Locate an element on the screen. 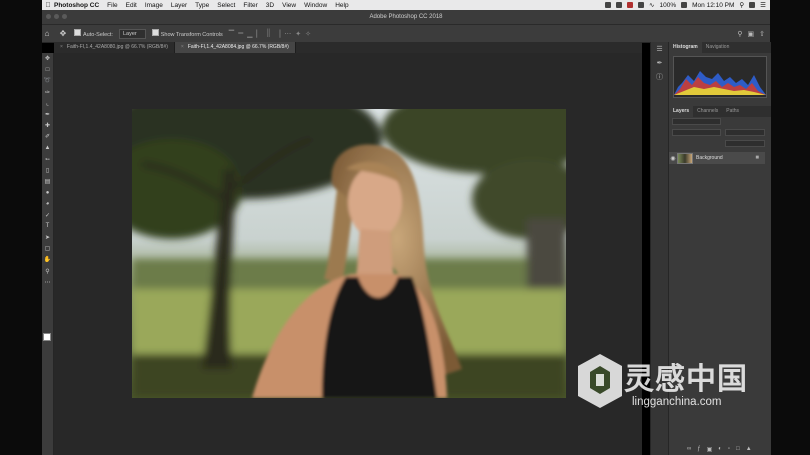 Image resolution: width=810 pixels, height=455 pixels. quick-select-tool-icon: ✑ is located at coordinates (47, 92).